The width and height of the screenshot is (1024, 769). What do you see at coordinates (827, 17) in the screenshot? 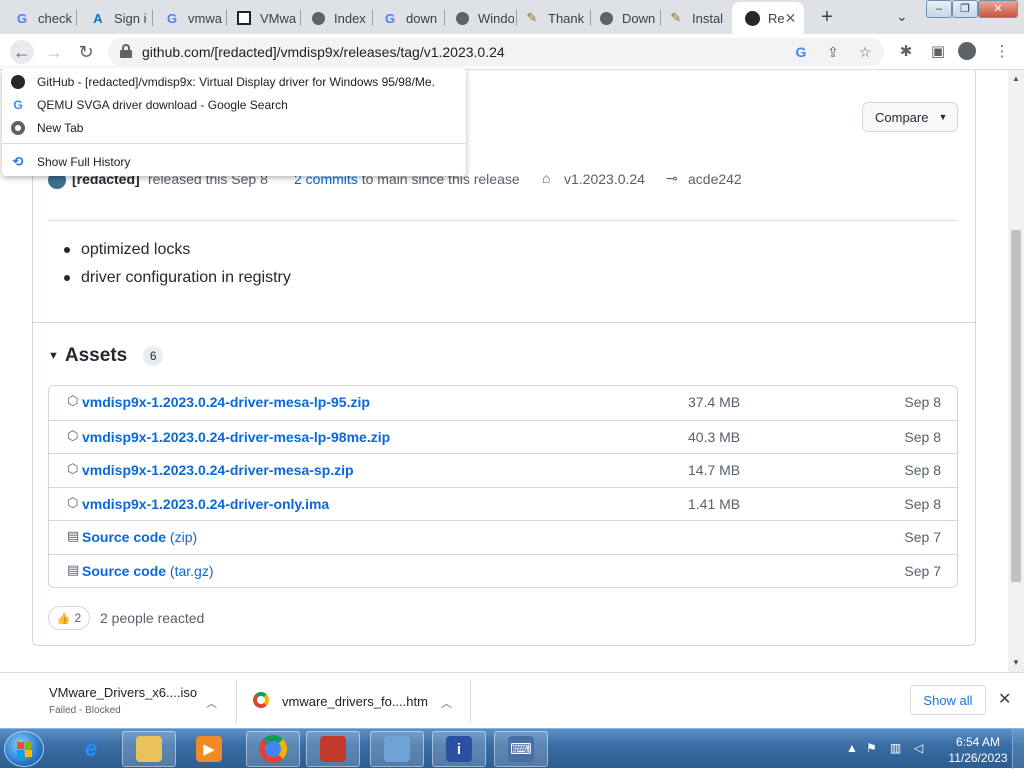
I see `new-tab-button: +` at bounding box center [827, 17].